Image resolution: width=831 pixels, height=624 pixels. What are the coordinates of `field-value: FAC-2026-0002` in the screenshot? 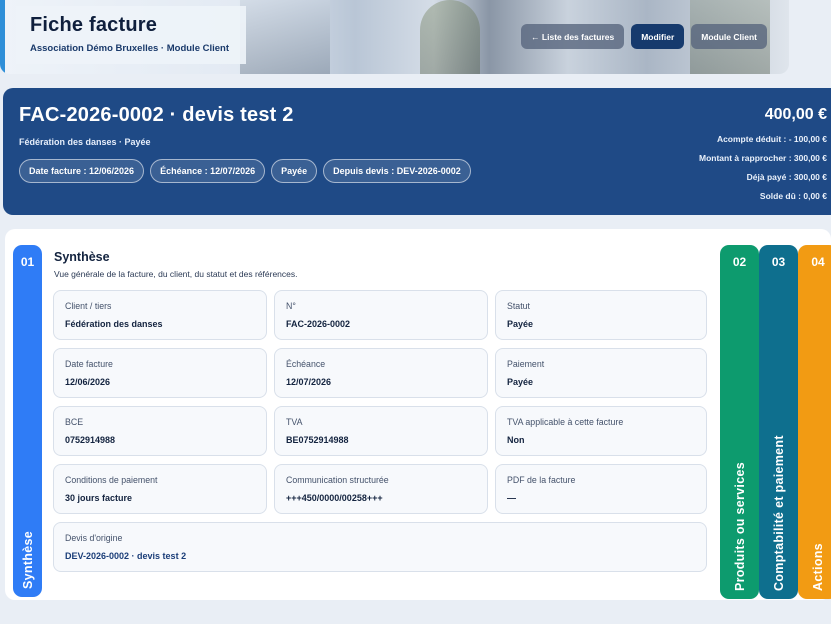 It's located at (318, 324).